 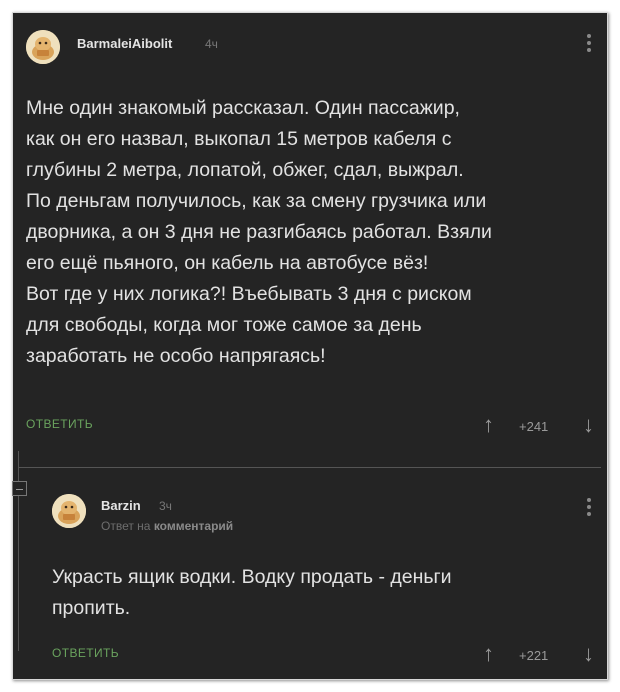 I want to click on collapse-thread-icon, so click(x=19, y=488).